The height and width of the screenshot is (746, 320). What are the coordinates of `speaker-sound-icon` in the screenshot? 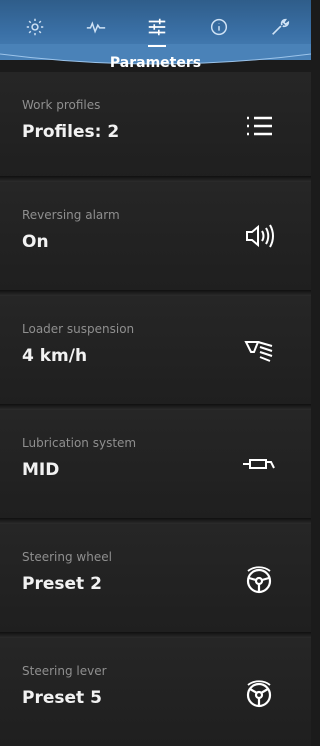 It's located at (259, 236).